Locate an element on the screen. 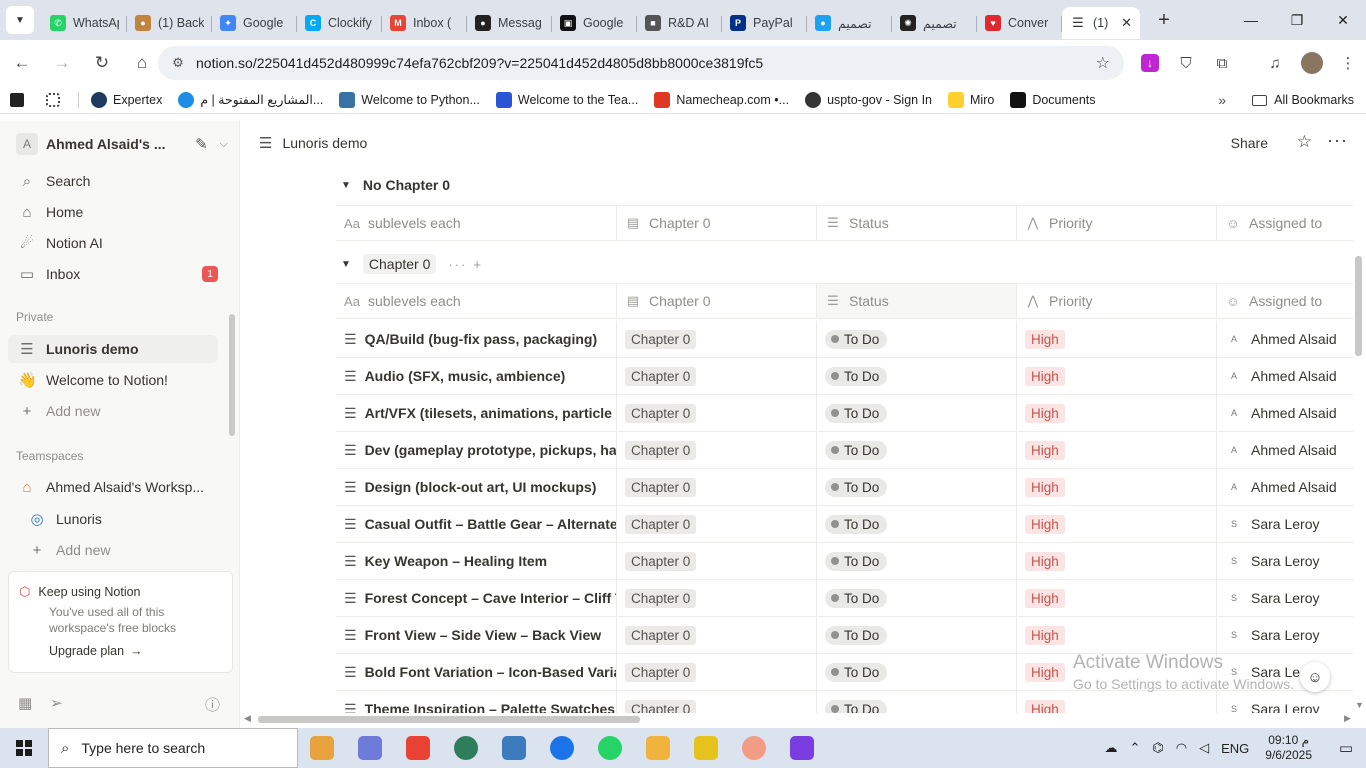 The width and height of the screenshot is (1366, 768). profile-avatar is located at coordinates (1312, 63).